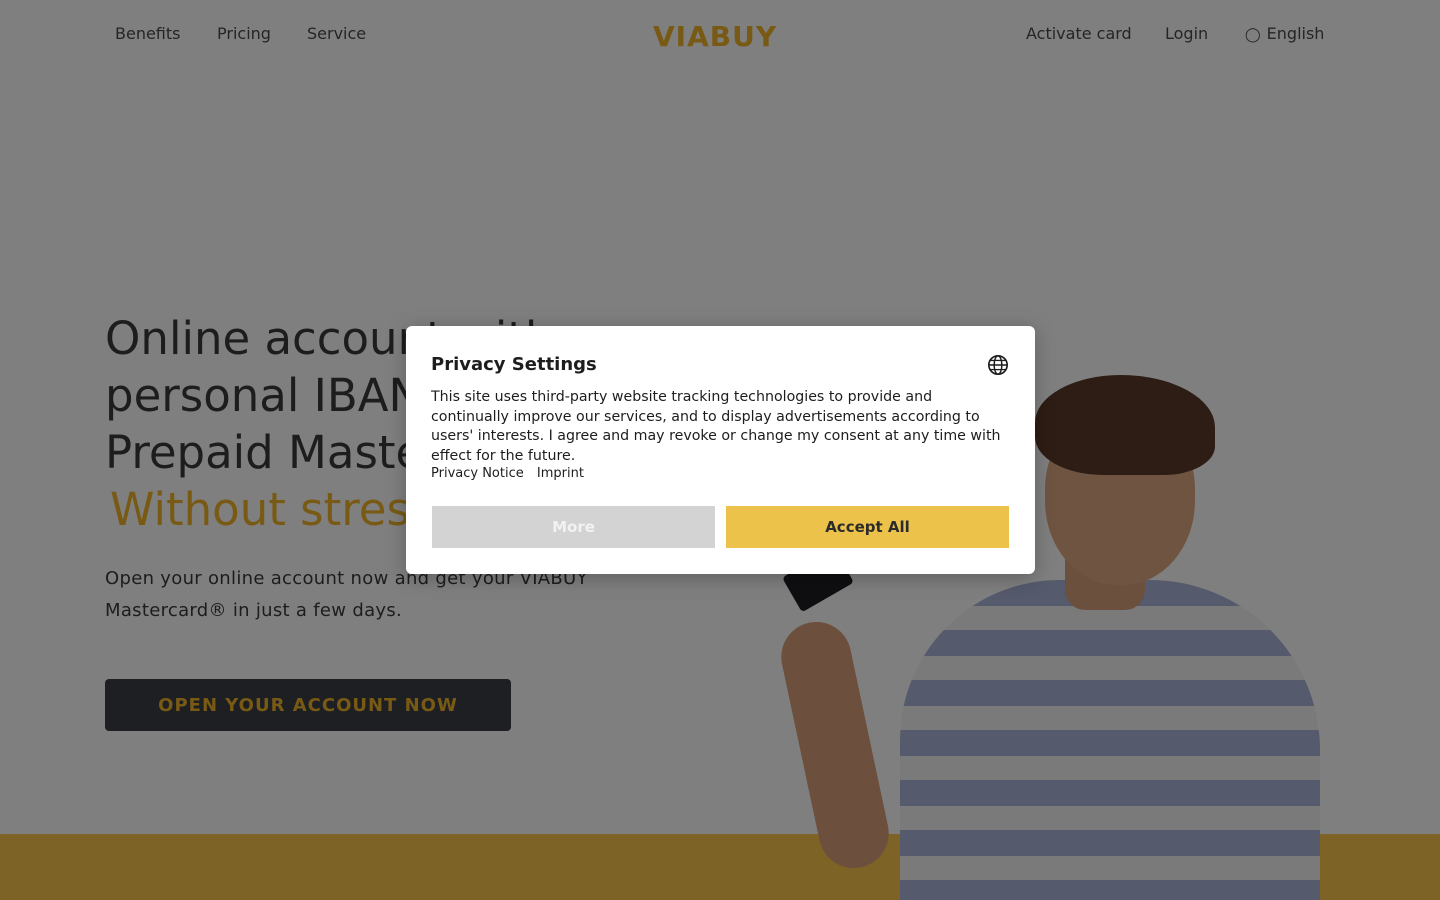  Describe the element at coordinates (573, 527) in the screenshot. I see `more-button: More` at that location.